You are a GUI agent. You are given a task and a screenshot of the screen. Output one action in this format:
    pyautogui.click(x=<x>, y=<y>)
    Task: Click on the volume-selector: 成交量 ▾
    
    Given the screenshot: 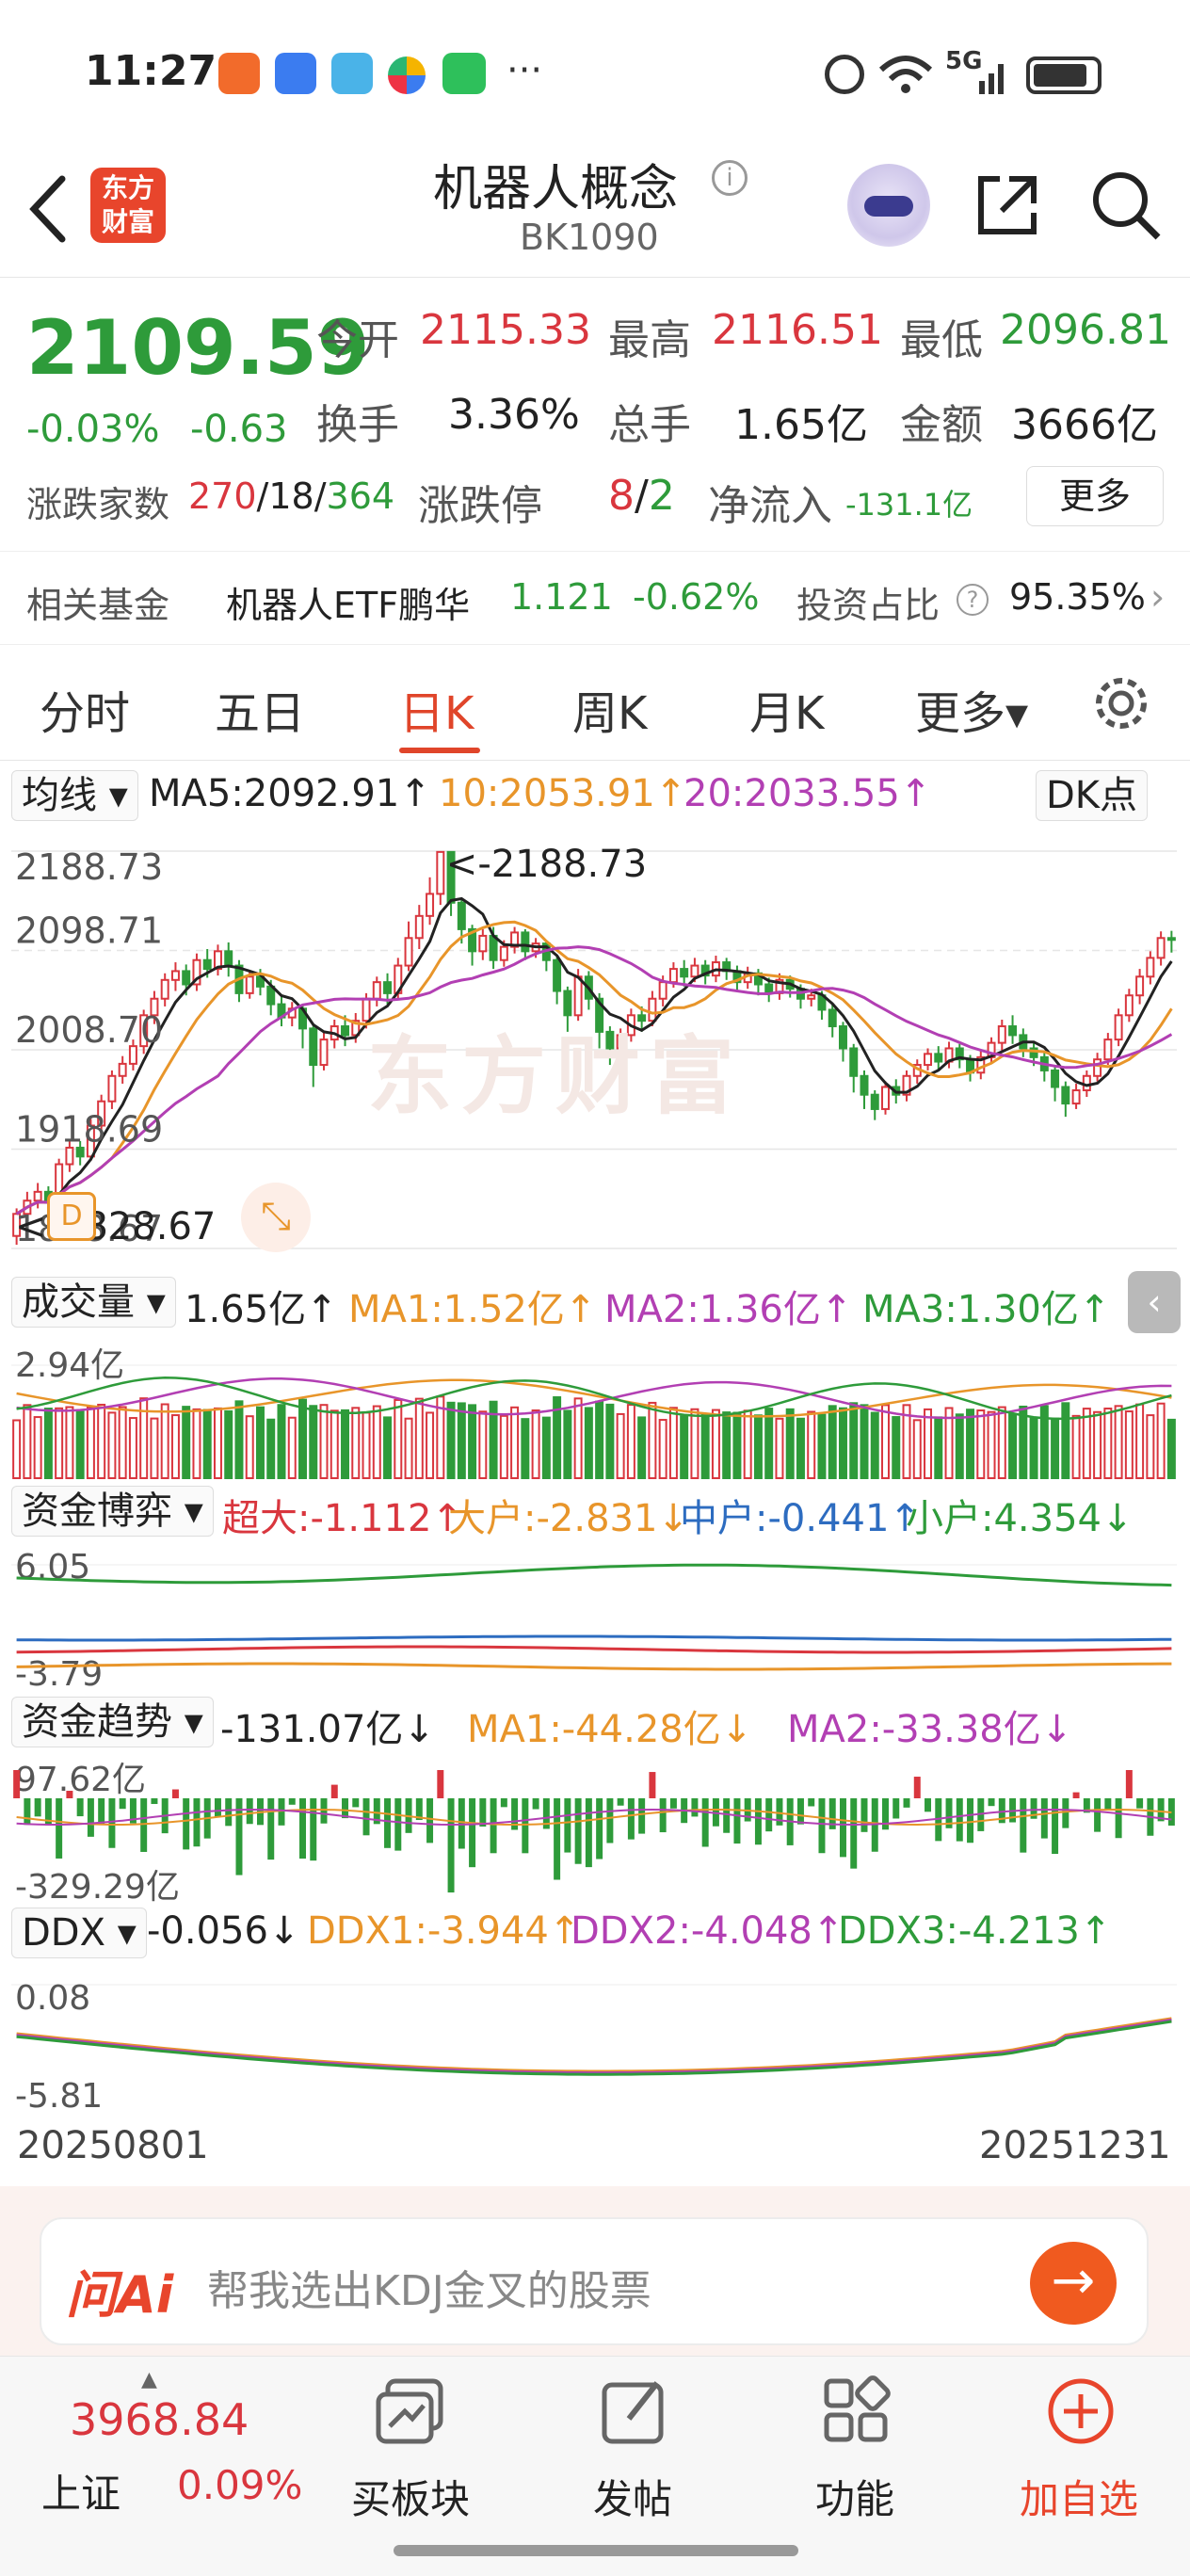 What is the action you would take?
    pyautogui.click(x=93, y=1302)
    